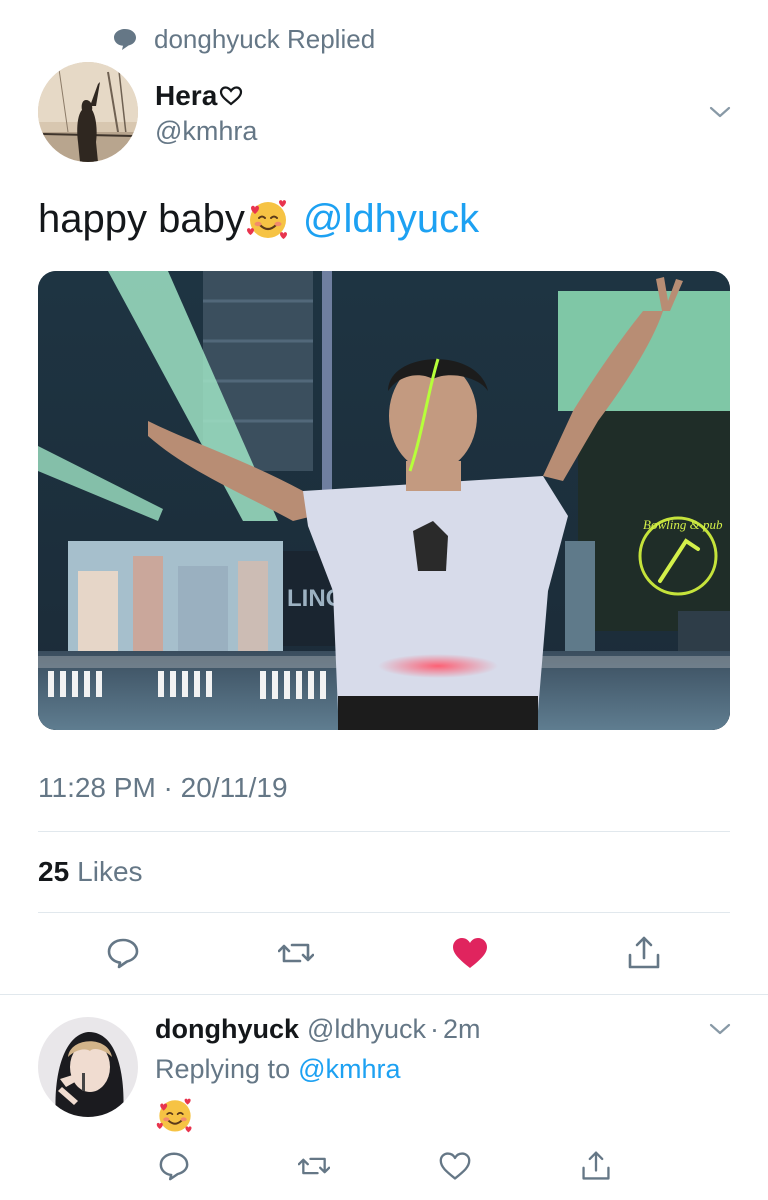  I want to click on likes-count: 25 Likes, so click(90, 872).